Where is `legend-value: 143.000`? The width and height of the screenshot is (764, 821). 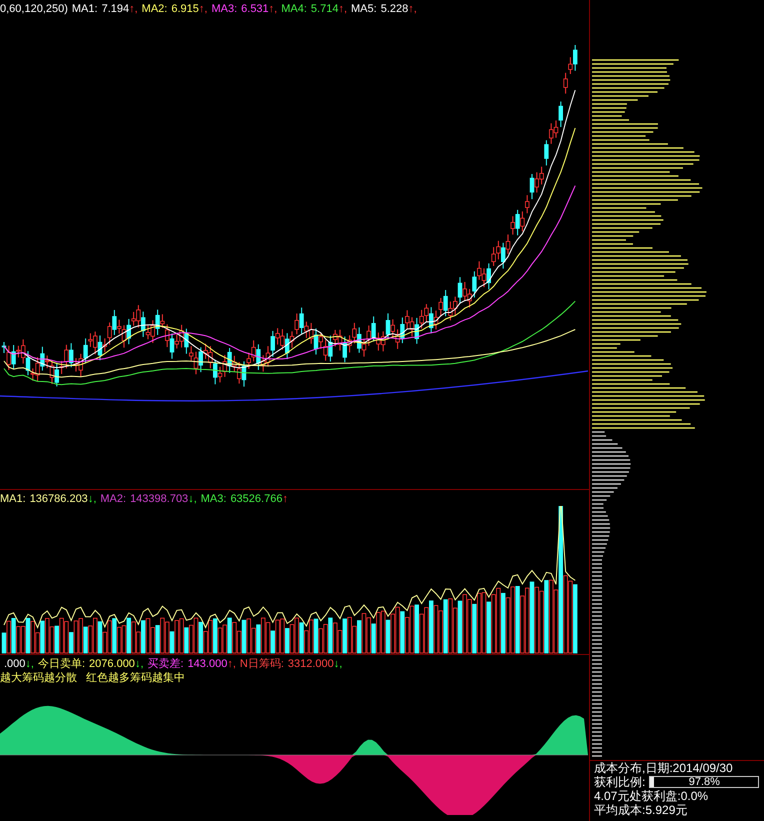
legend-value: 143.000 is located at coordinates (208, 664).